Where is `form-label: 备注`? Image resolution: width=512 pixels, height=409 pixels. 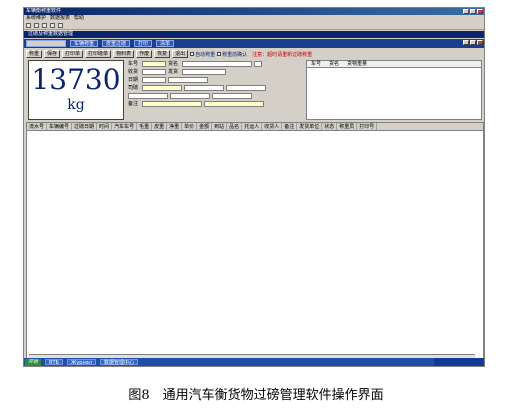
form-label: 备注 is located at coordinates (133, 104).